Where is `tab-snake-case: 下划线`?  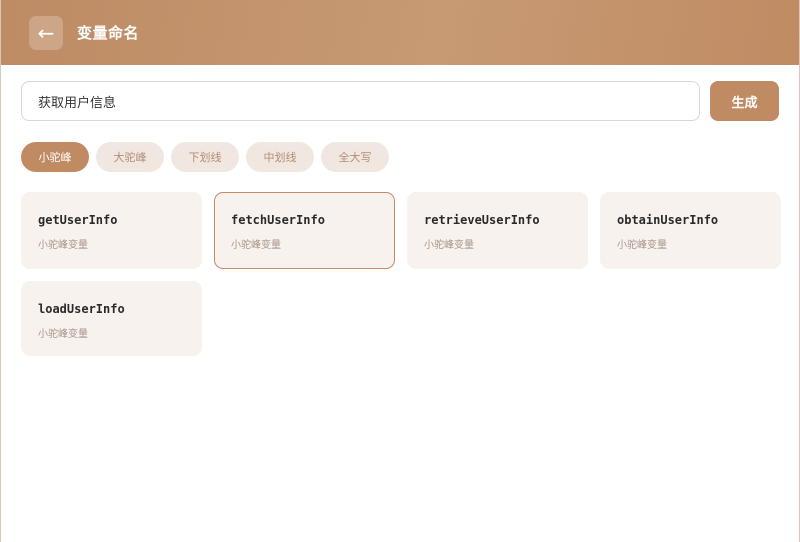 tab-snake-case: 下划线 is located at coordinates (205, 157).